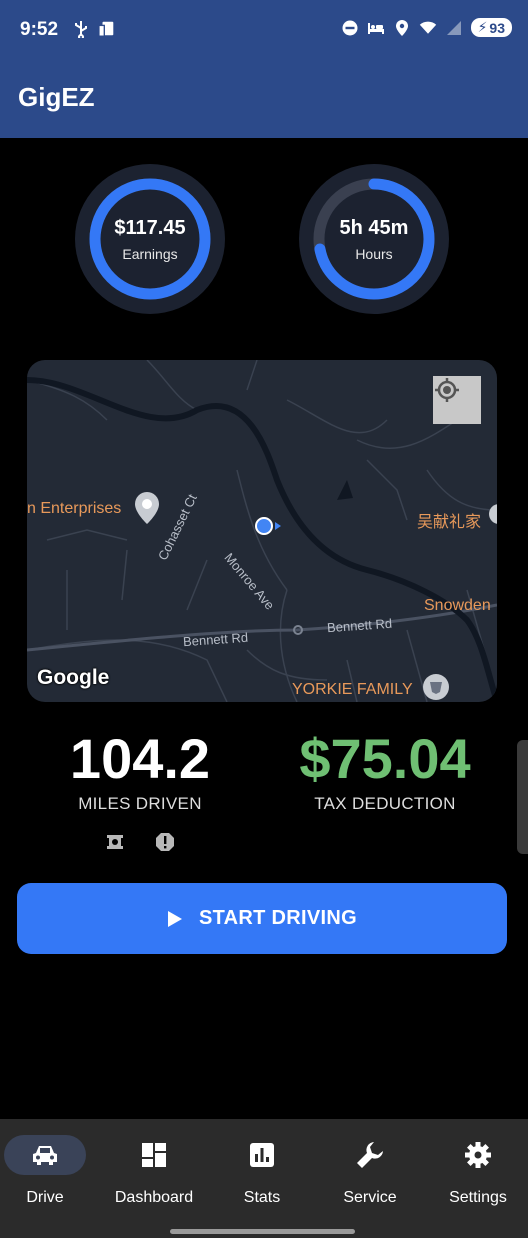  What do you see at coordinates (268, 526) in the screenshot?
I see `current-location-icon` at bounding box center [268, 526].